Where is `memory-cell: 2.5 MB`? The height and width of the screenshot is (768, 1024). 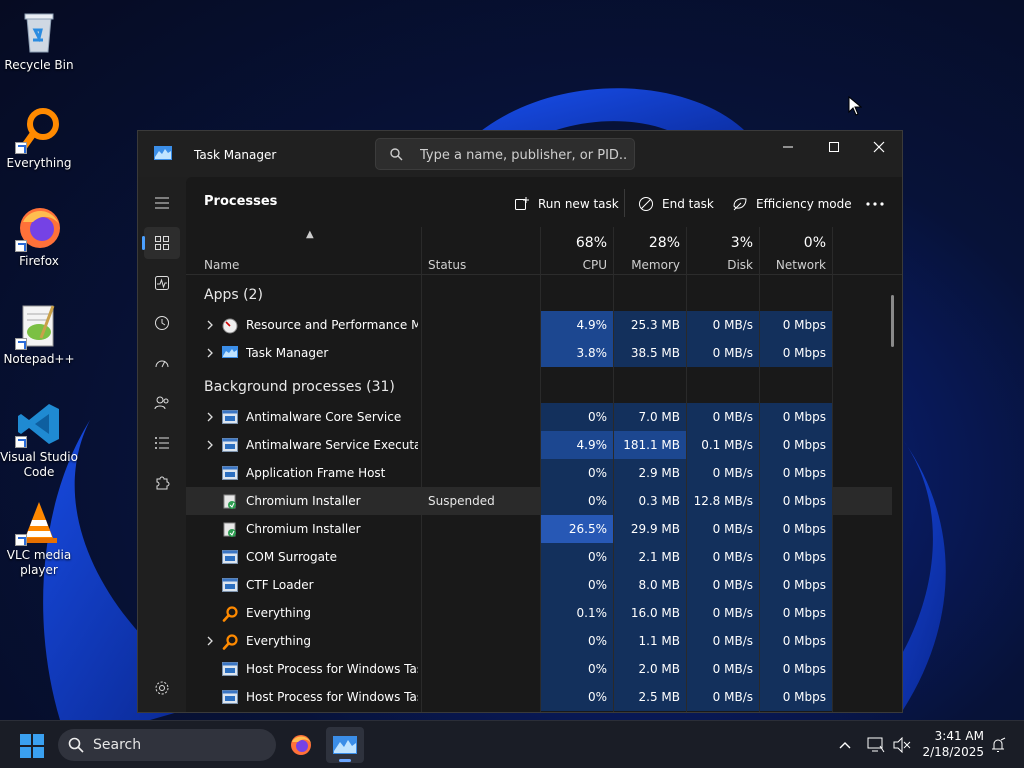
memory-cell: 2.5 MB is located at coordinates (650, 697).